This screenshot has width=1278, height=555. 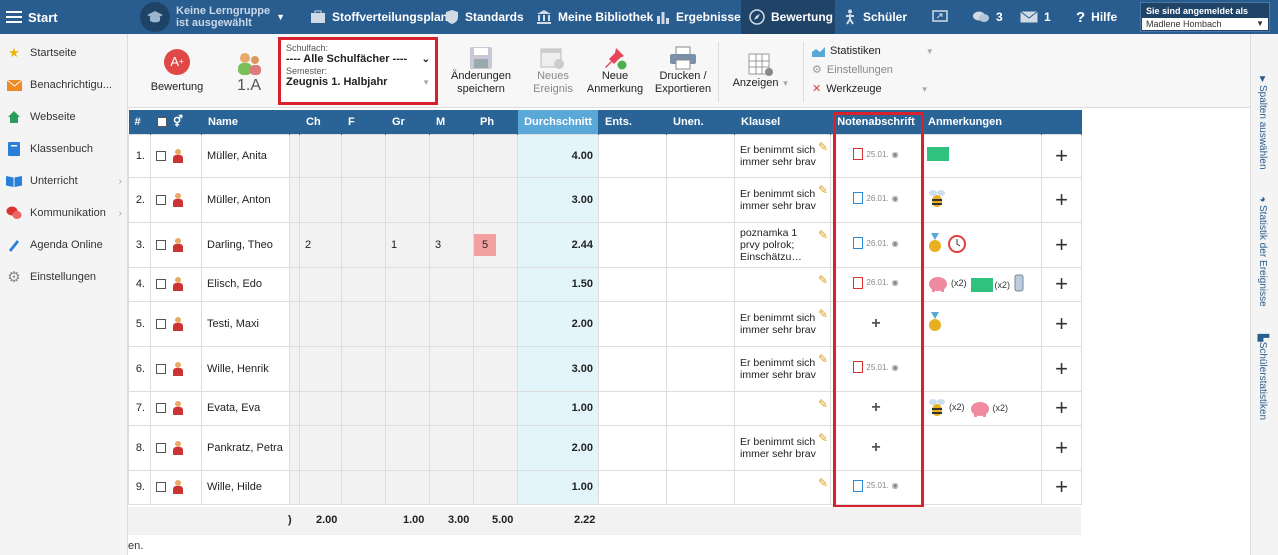 What do you see at coordinates (1096, 17) in the screenshot?
I see `help-button: ? Hilfe` at bounding box center [1096, 17].